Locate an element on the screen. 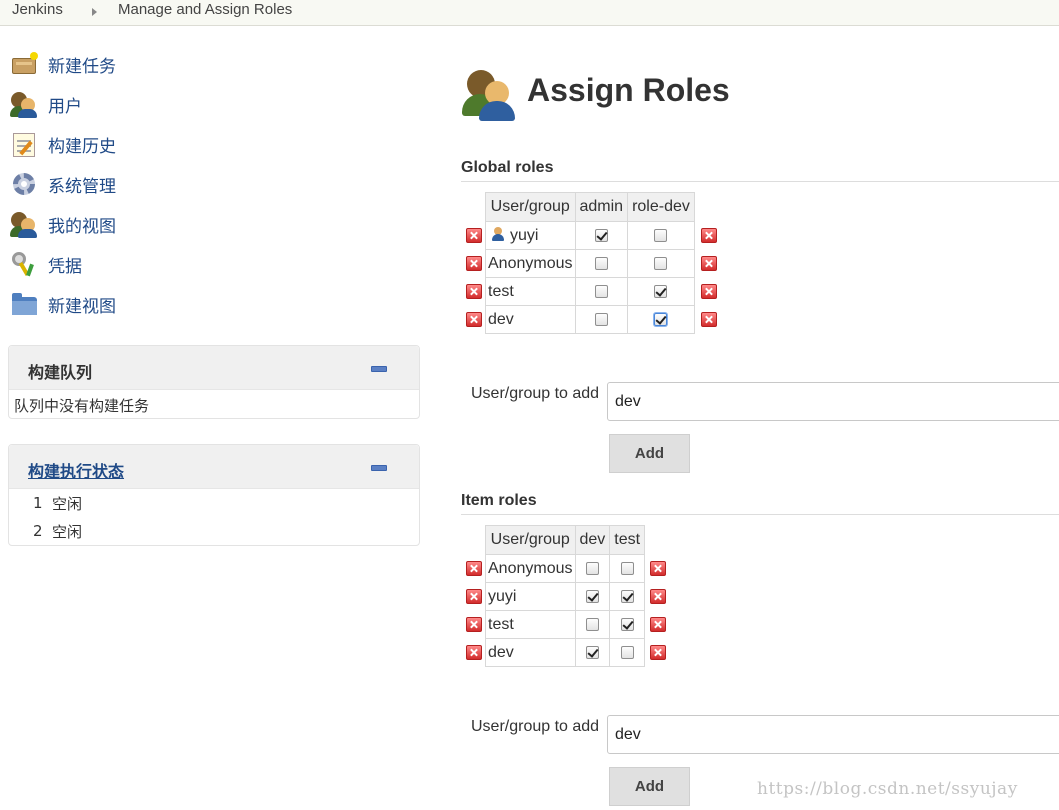 This screenshot has height=810, width=1059. sidebar-item-label: 用户 is located at coordinates (65, 104).